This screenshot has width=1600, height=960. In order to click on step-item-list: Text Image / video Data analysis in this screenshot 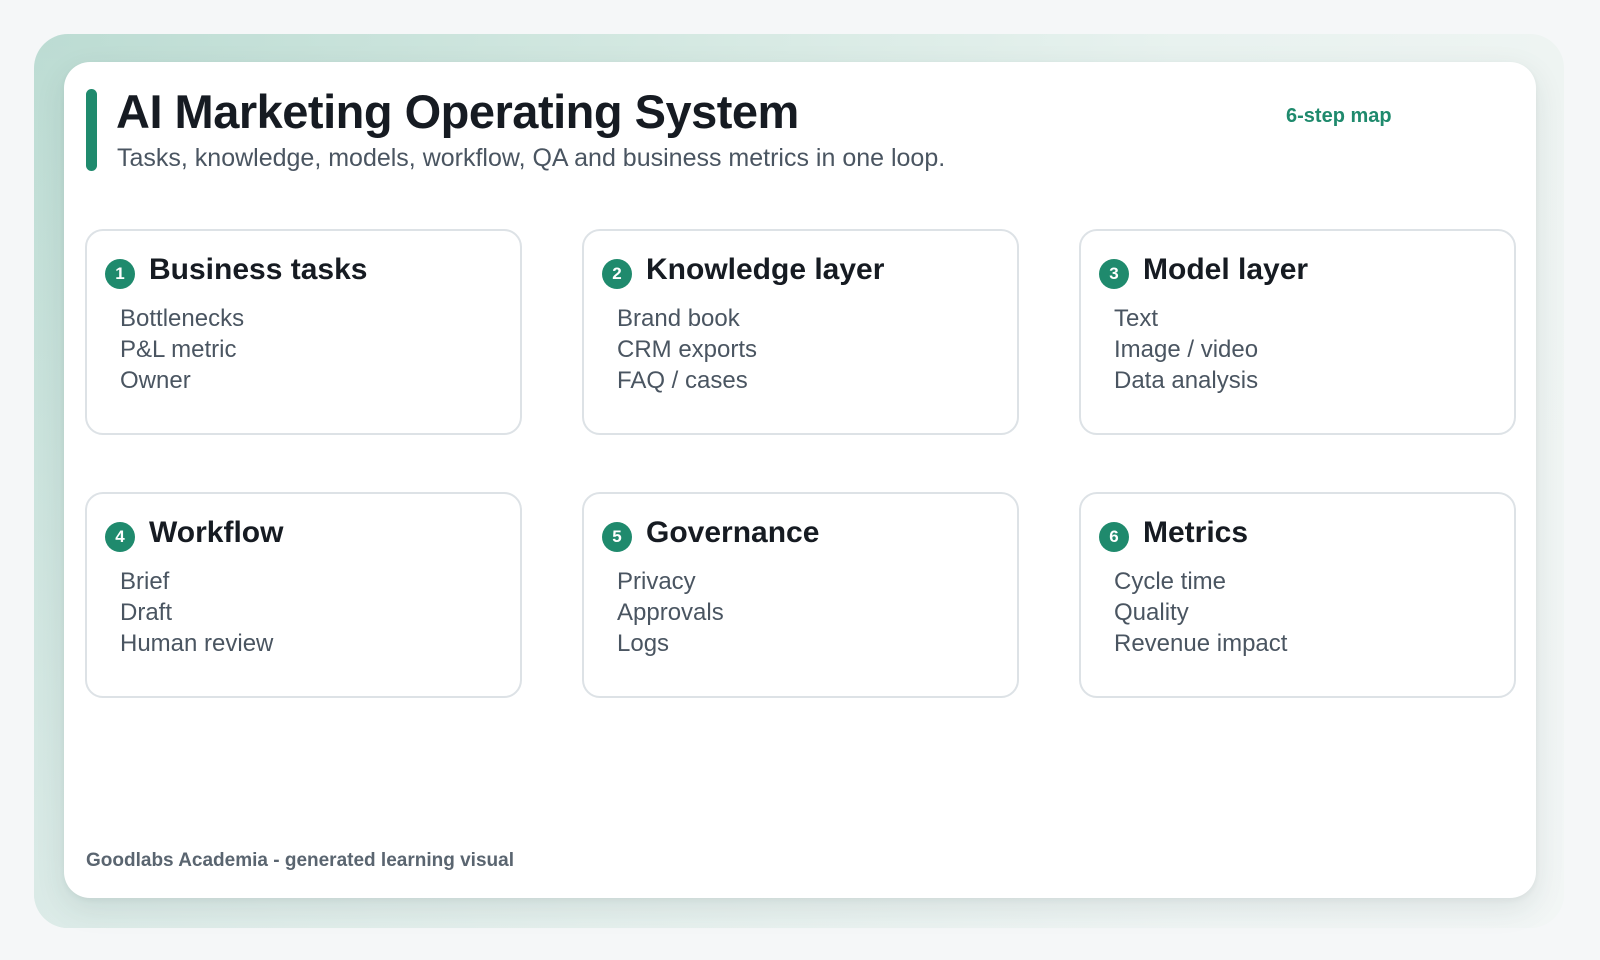, I will do `click(1186, 349)`.